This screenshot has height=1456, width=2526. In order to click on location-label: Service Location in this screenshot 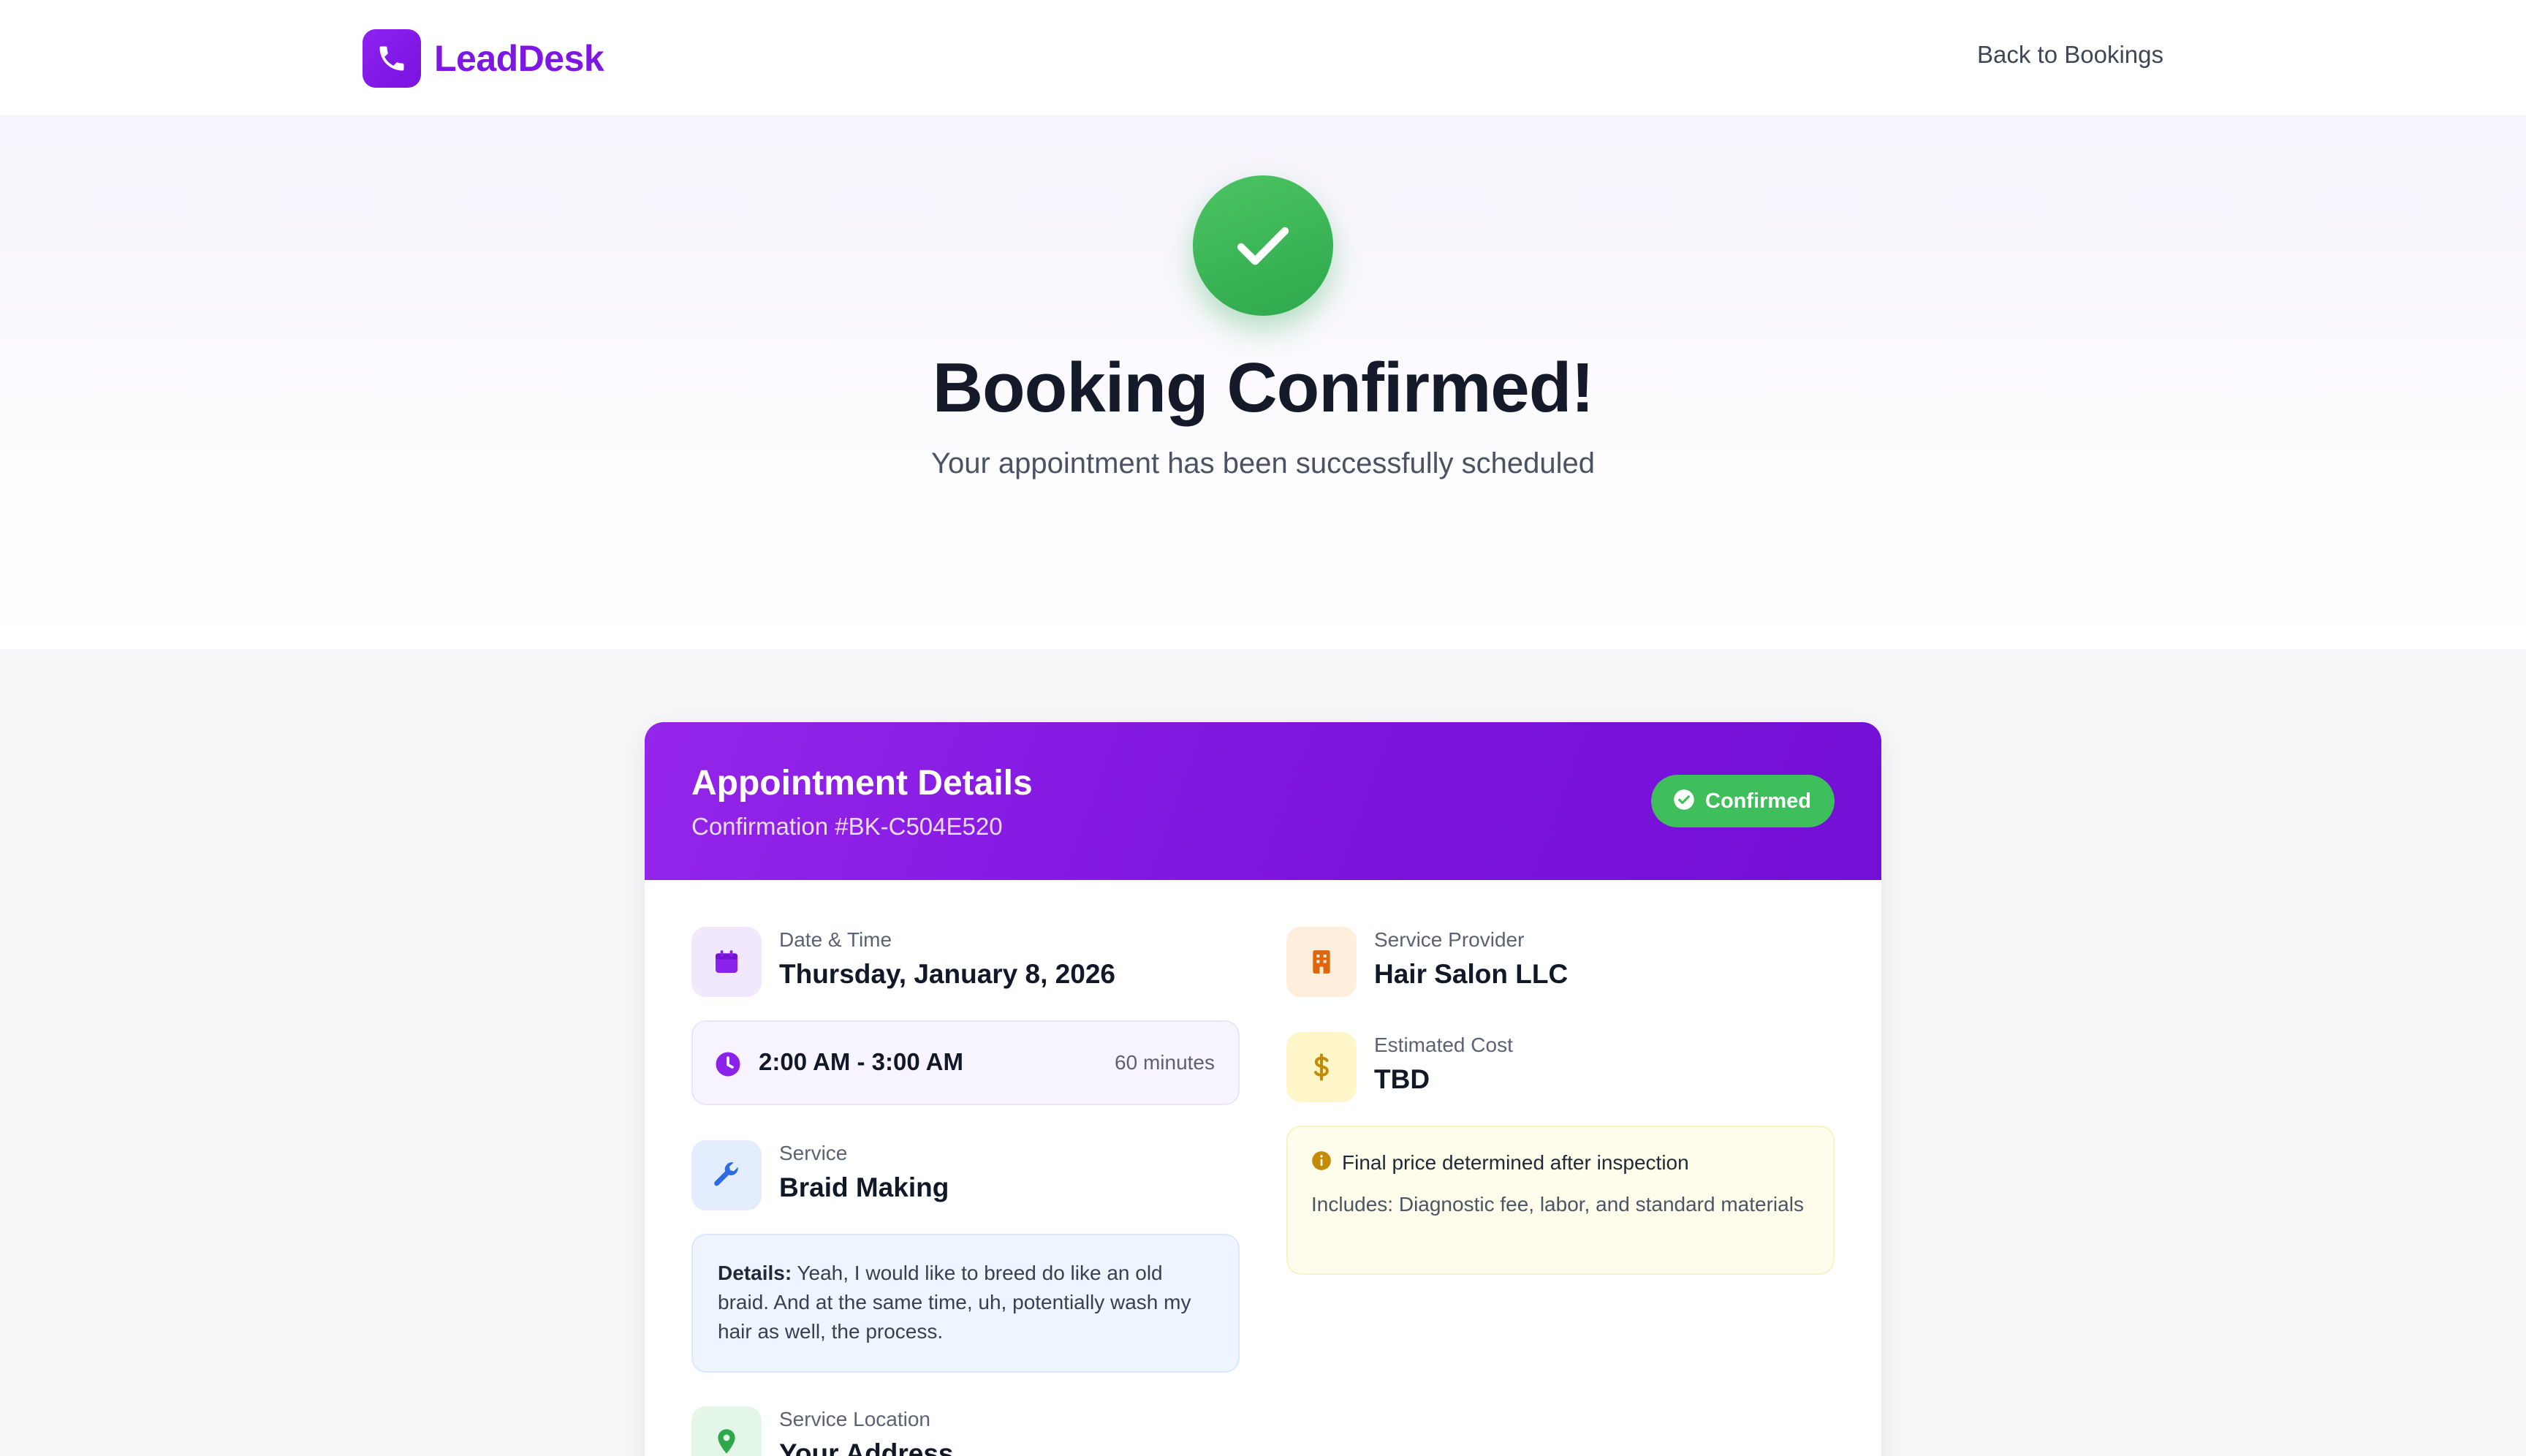, I will do `click(855, 1419)`.